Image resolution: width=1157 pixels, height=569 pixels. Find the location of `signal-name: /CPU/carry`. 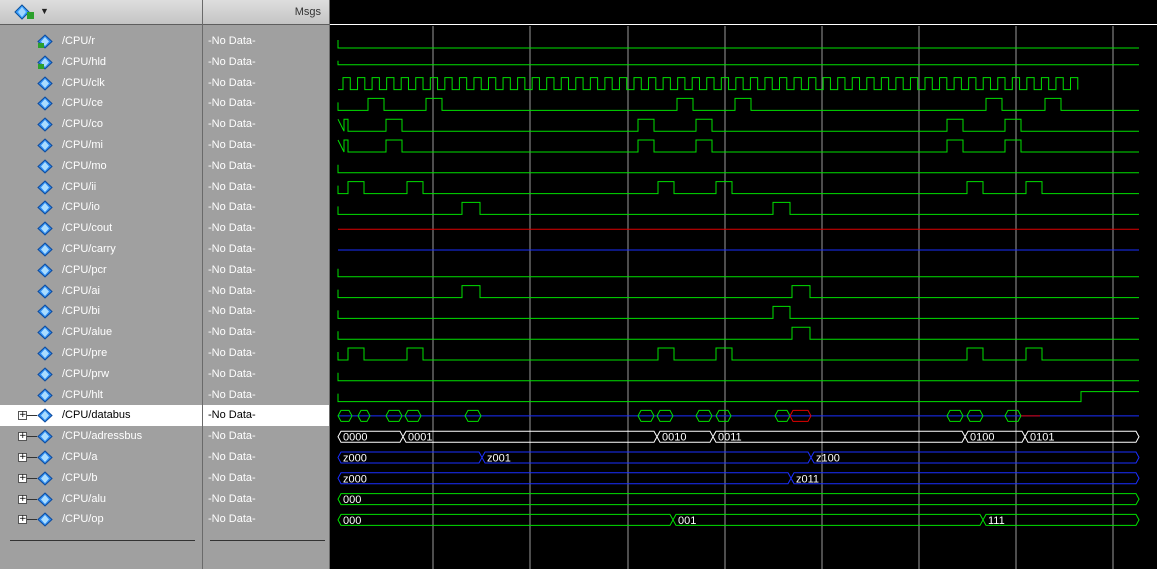

signal-name: /CPU/carry is located at coordinates (89, 249).